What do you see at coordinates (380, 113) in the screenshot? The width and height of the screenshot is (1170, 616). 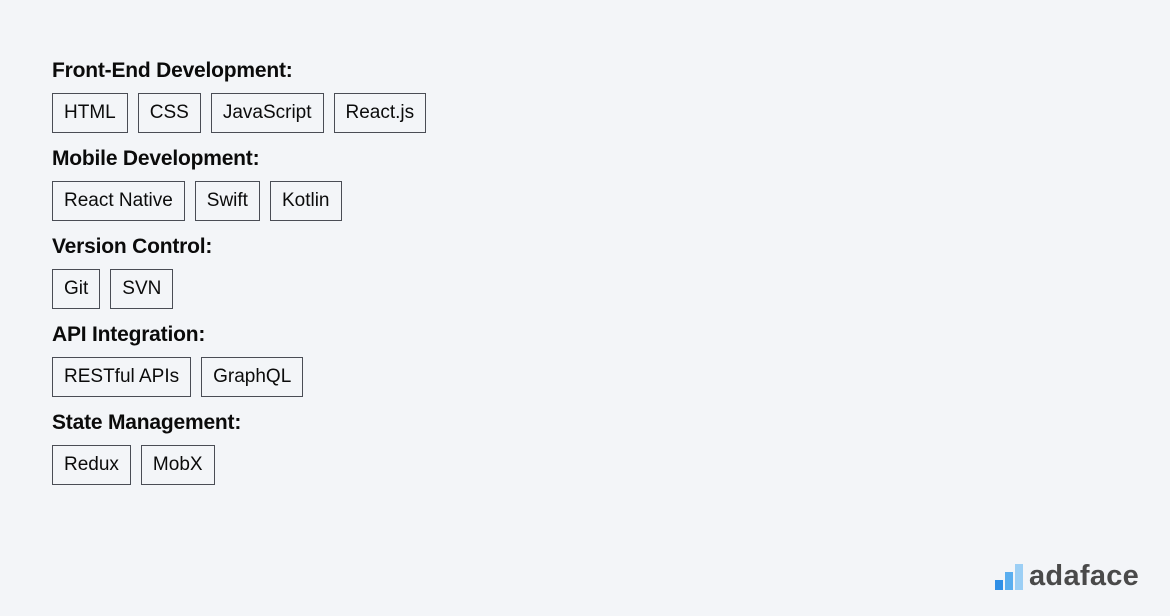 I see `skill-tag: React.js` at bounding box center [380, 113].